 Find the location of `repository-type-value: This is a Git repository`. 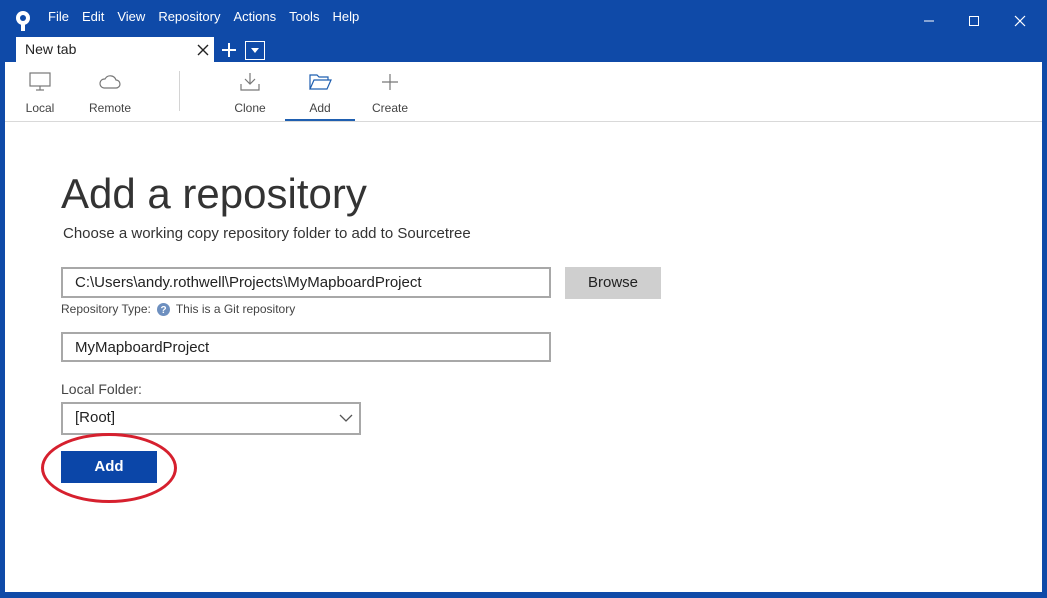

repository-type-value: This is a Git repository is located at coordinates (235, 309).